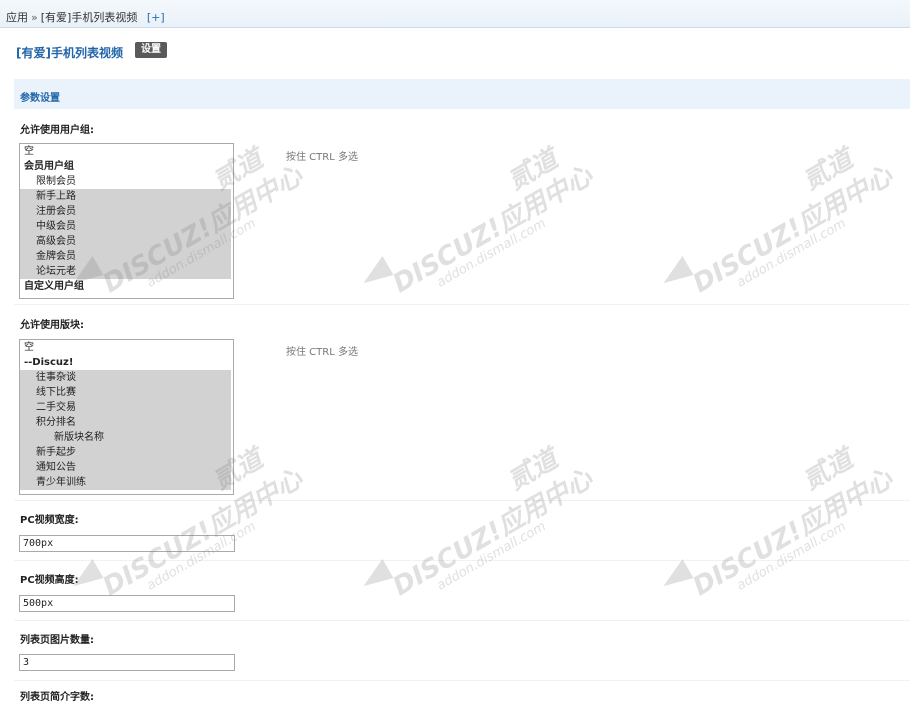  I want to click on breadcrumb-add-link: [+], so click(156, 17).